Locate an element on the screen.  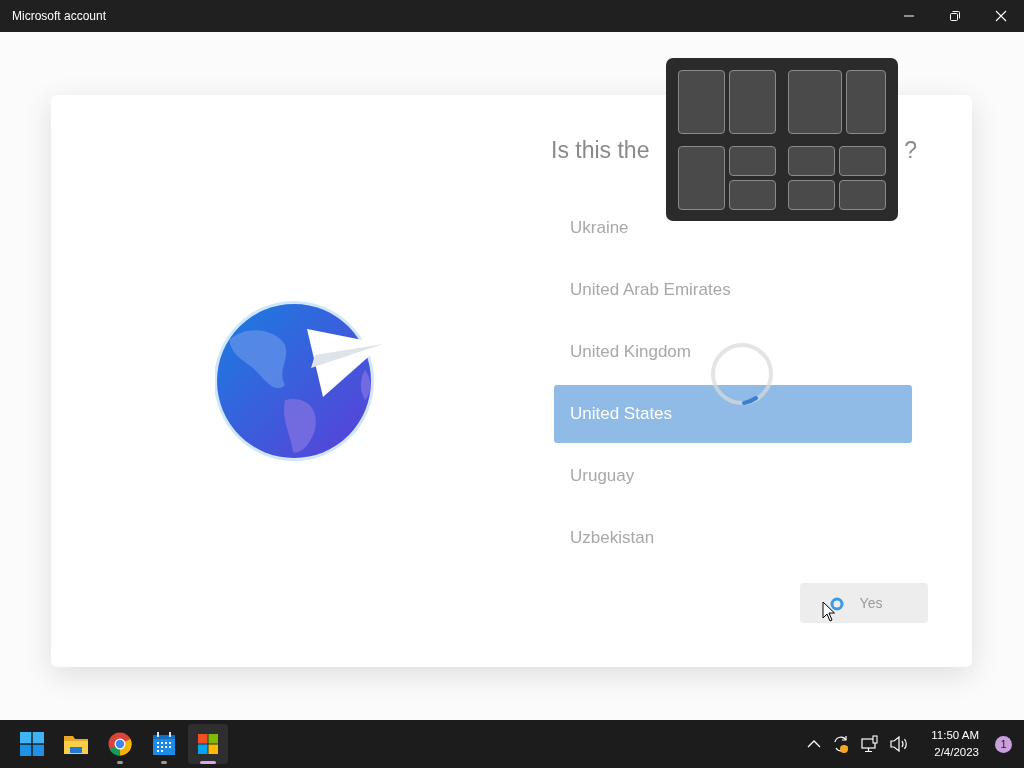
folder-icon is located at coordinates (76, 744).